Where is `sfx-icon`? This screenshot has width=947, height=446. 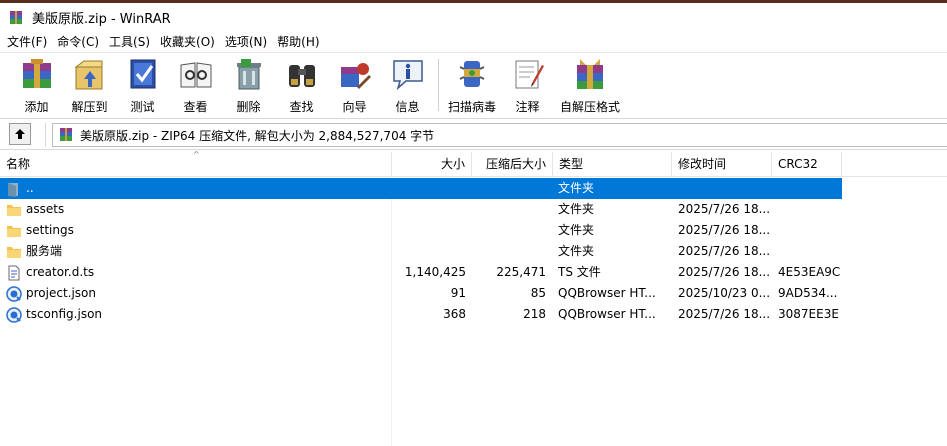 sfx-icon is located at coordinates (590, 74).